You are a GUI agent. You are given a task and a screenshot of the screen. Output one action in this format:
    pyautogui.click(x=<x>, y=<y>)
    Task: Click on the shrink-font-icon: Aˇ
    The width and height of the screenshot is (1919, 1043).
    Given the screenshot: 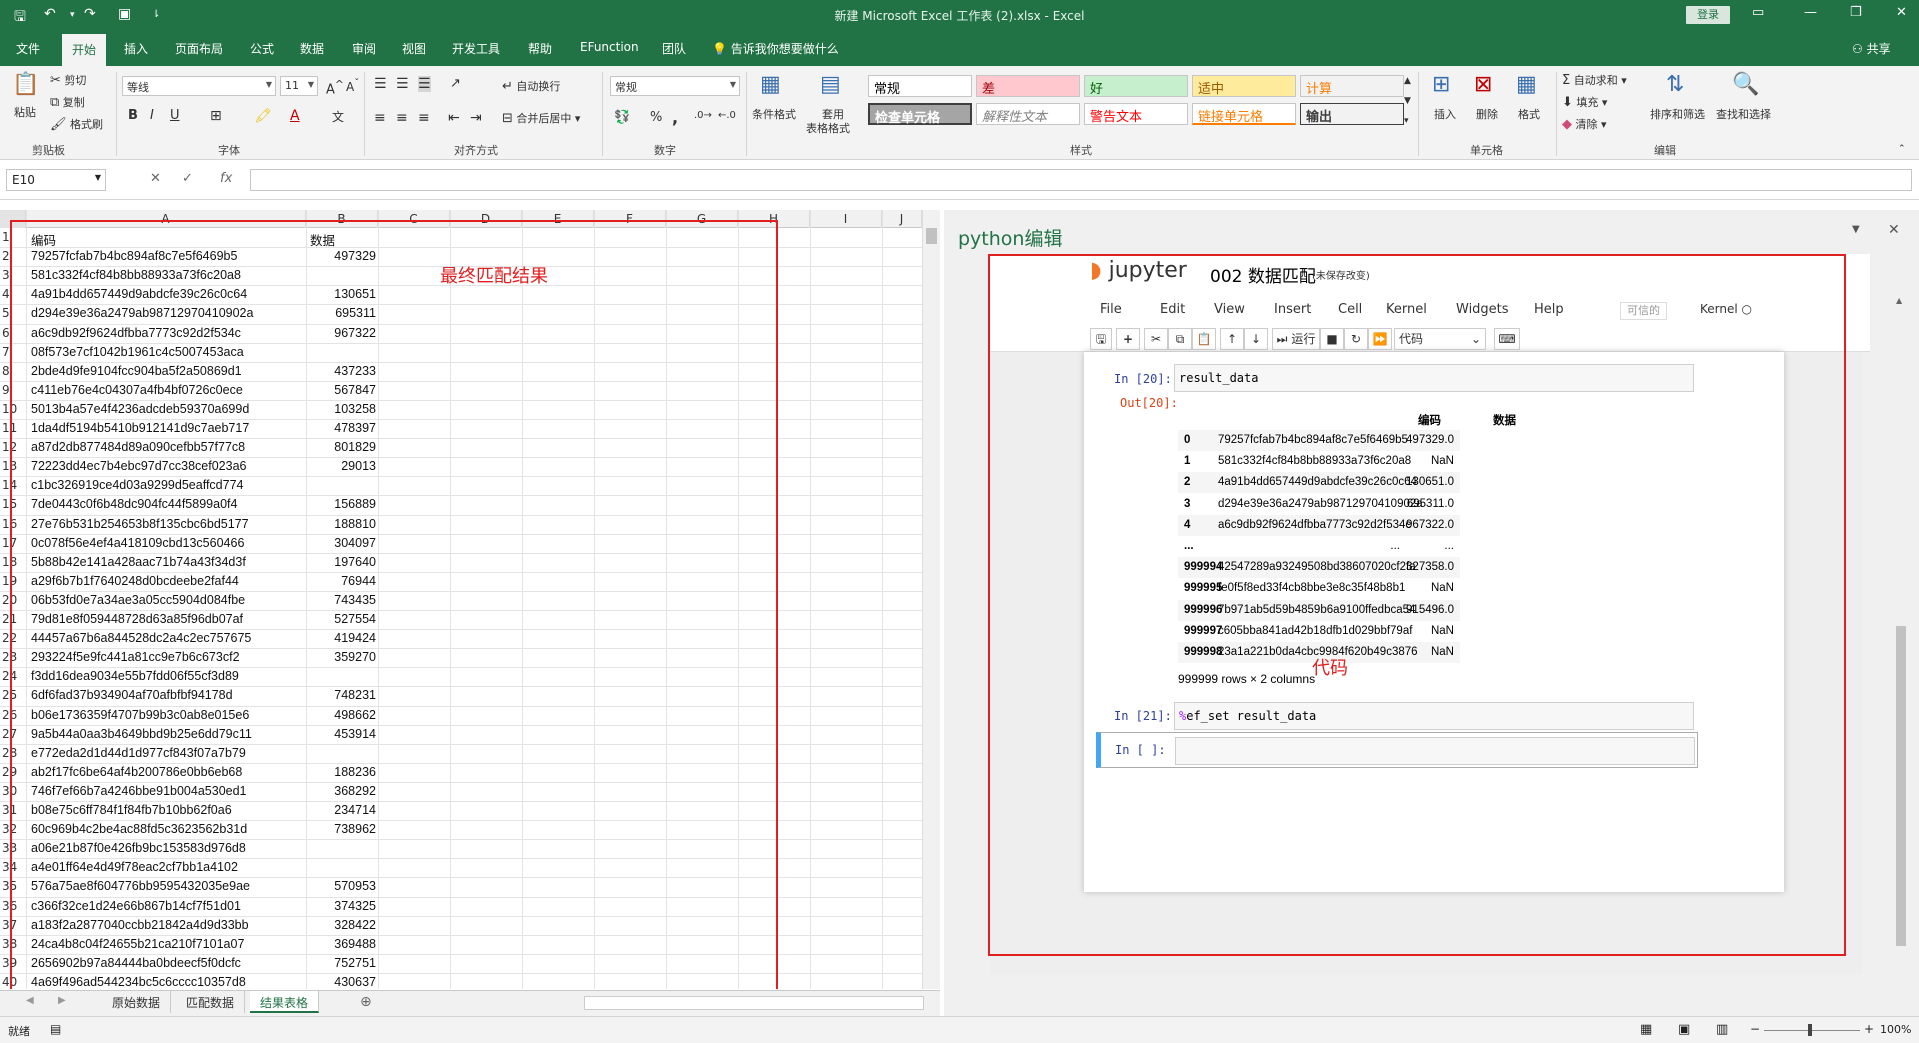 What is the action you would take?
    pyautogui.click(x=352, y=86)
    